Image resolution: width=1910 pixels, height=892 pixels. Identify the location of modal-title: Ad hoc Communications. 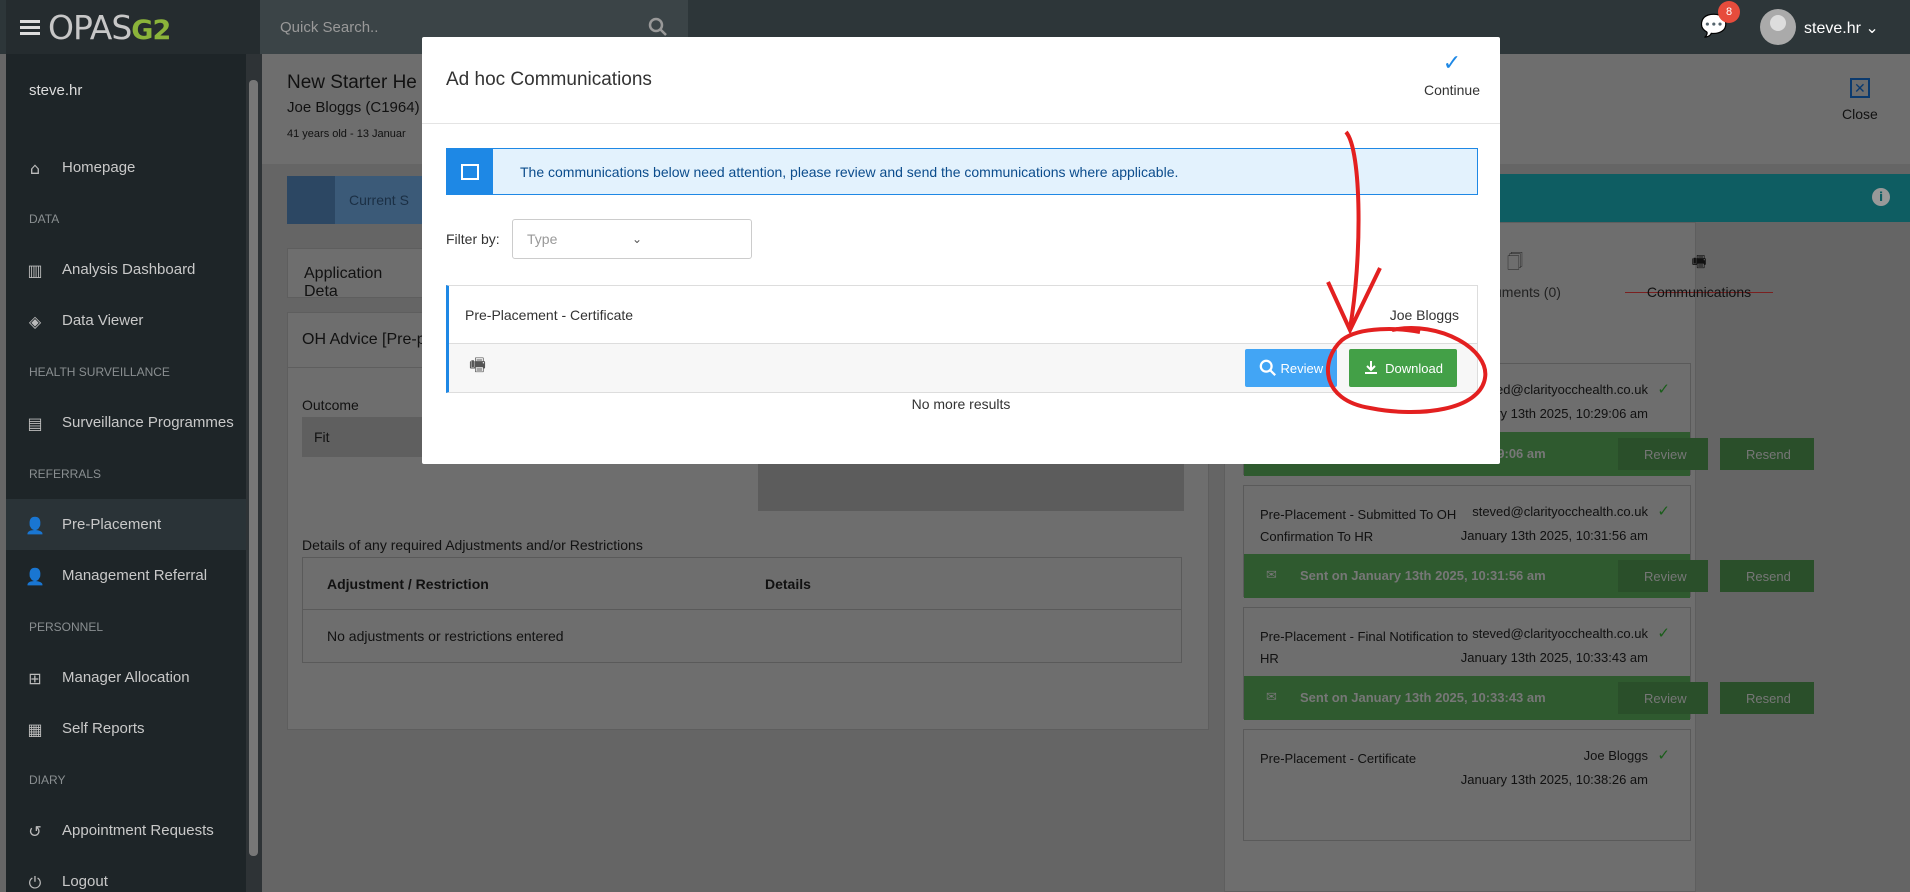
(549, 79).